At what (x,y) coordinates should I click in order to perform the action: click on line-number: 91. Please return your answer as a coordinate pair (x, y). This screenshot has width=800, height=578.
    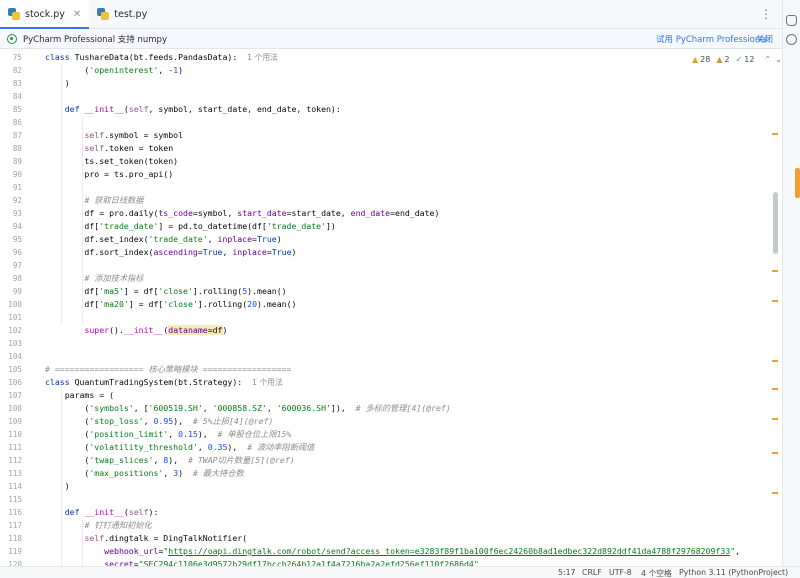
    Looking at the image, I should click on (17, 187).